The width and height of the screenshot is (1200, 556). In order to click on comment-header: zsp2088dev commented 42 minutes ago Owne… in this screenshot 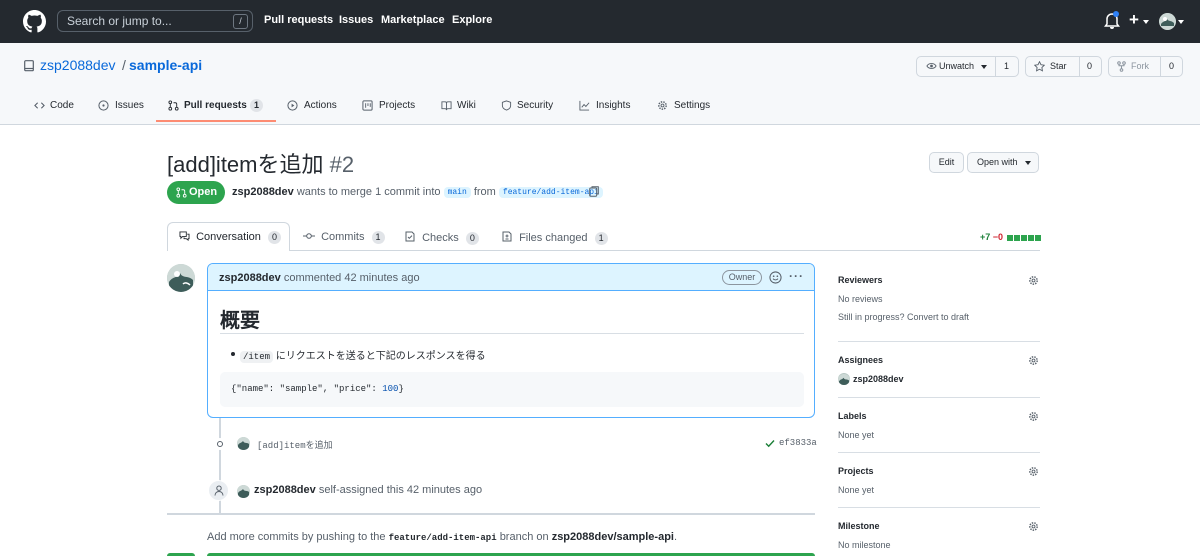, I will do `click(511, 277)`.